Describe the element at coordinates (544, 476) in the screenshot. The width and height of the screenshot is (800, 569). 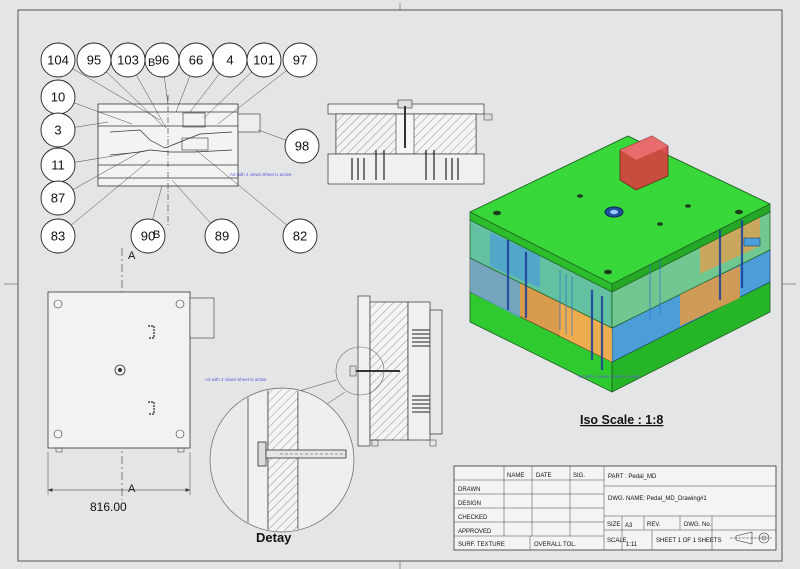
I see `tb-date-header: DATE` at that location.